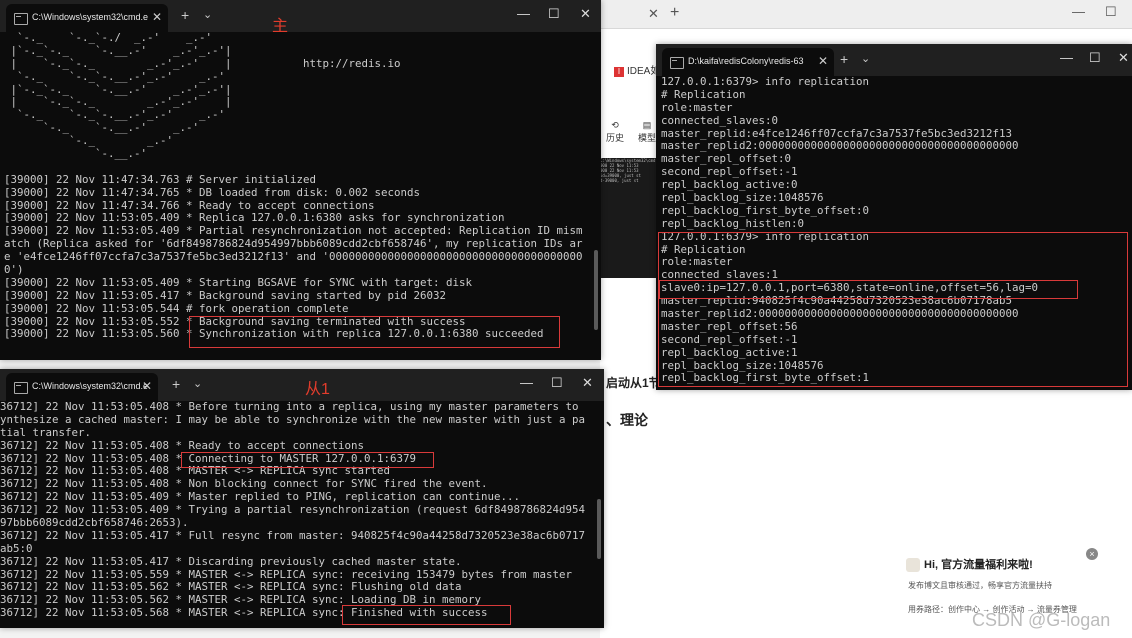 The height and width of the screenshot is (638, 1132). I want to click on slave-tab-title: C:\Windows\system32\cmd.e, so click(90, 386).